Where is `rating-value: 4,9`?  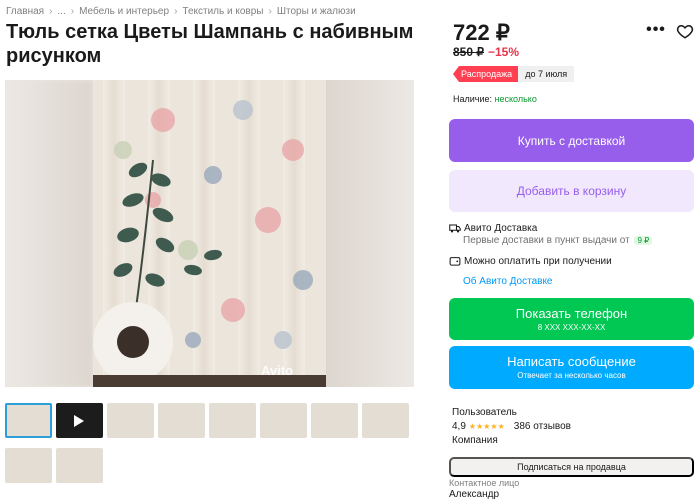
rating-value: 4,9 is located at coordinates (459, 426).